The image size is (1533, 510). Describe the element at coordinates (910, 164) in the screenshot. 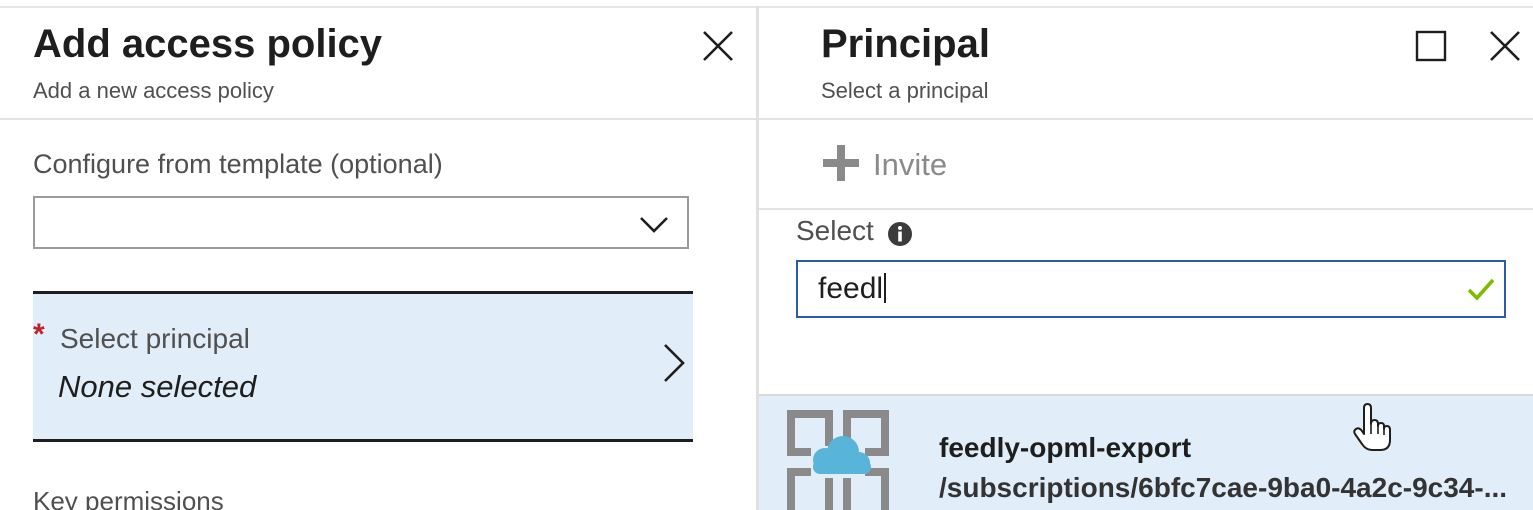

I see `invite-label: Invite` at that location.